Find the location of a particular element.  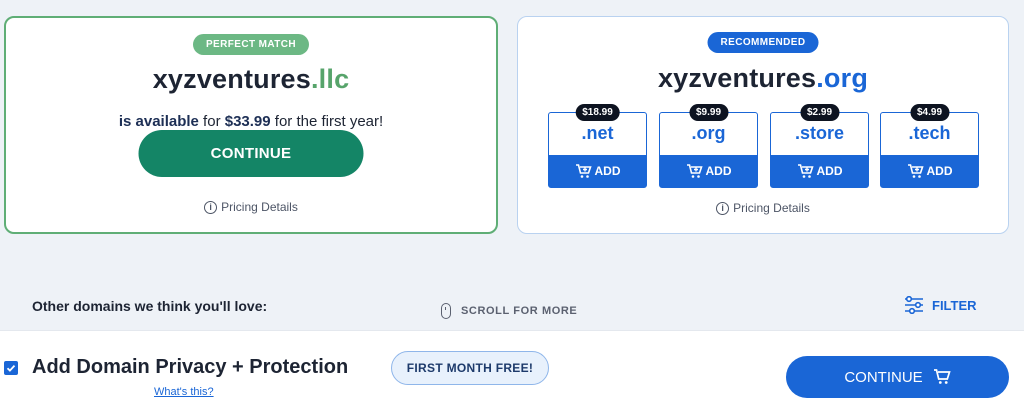

domain-extension: .org is located at coordinates (842, 78).